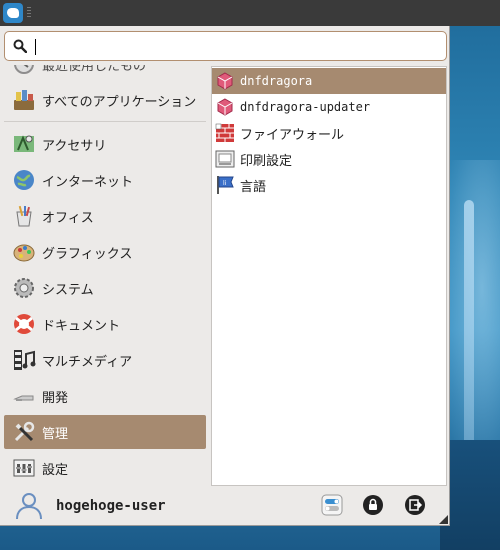 The image size is (500, 550). What do you see at coordinates (24, 467) in the screenshot?
I see `settings-icon` at bounding box center [24, 467].